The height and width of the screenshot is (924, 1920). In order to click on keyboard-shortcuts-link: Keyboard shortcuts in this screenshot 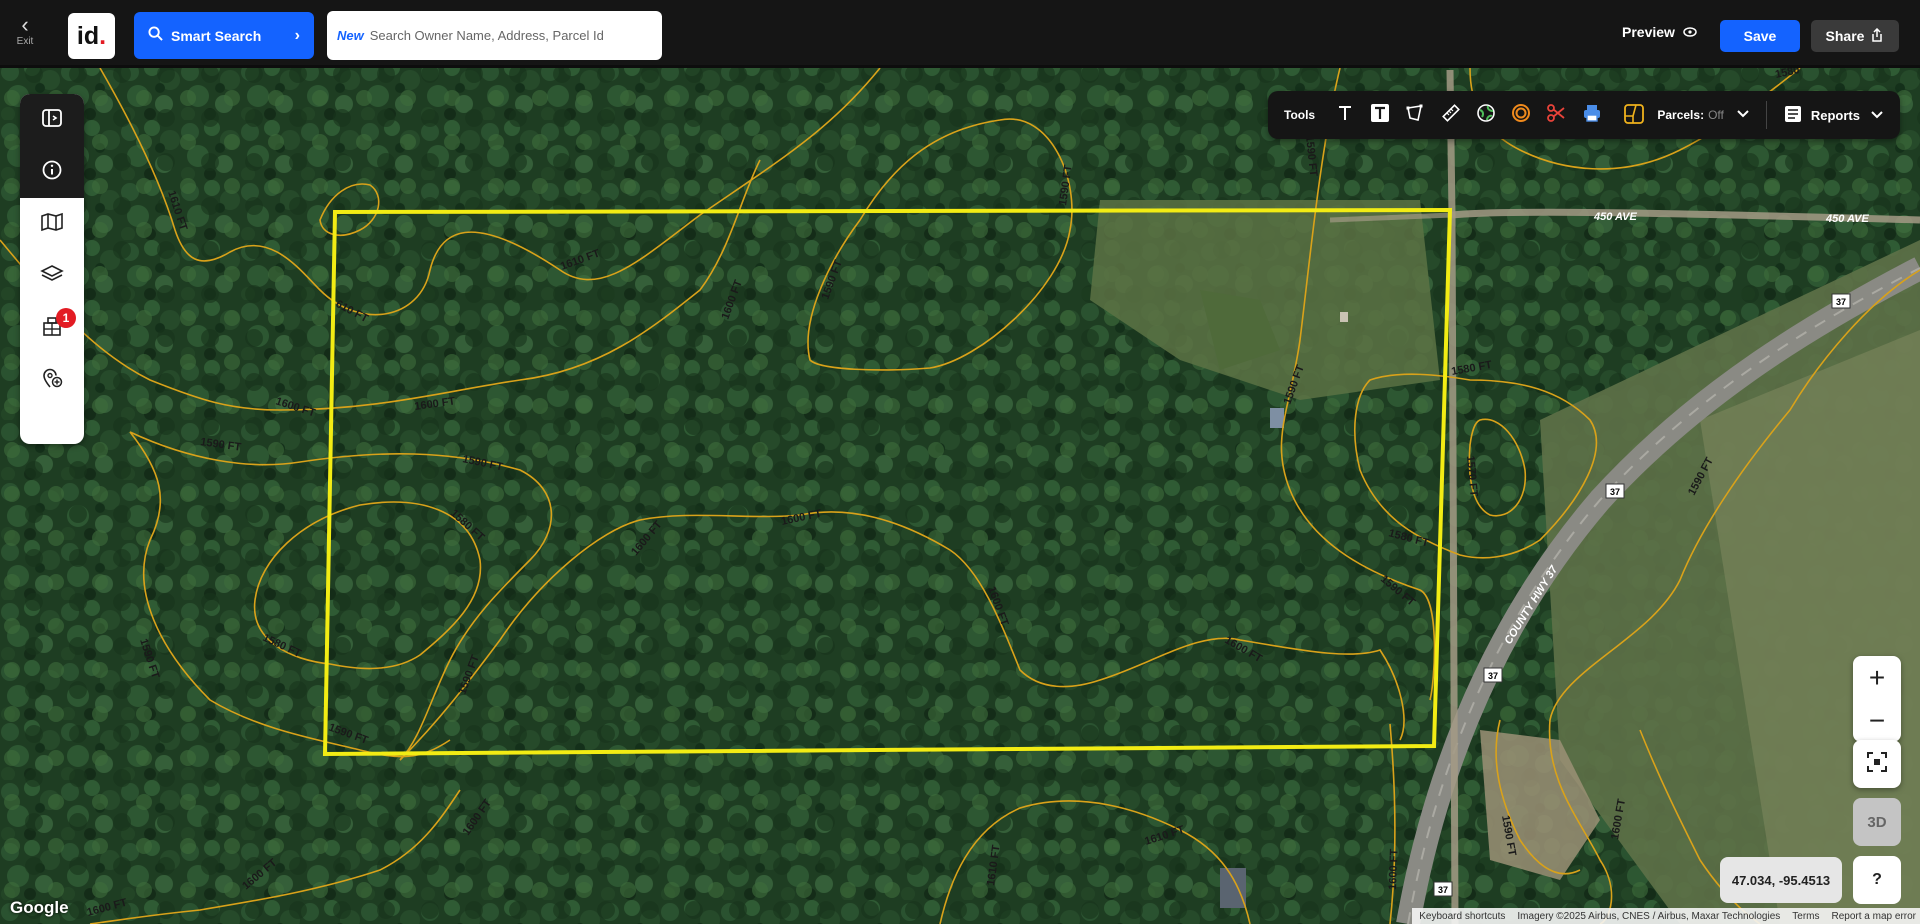, I will do `click(1462, 916)`.